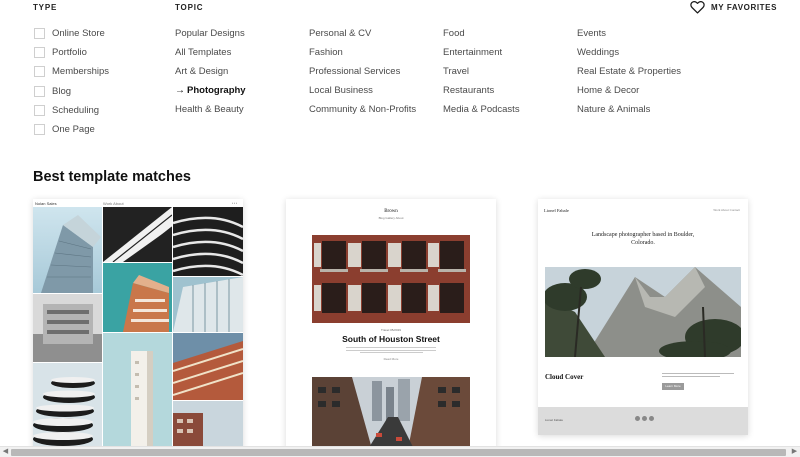 The height and width of the screenshot is (457, 800). I want to click on topic-travel: Travel, so click(481, 71).